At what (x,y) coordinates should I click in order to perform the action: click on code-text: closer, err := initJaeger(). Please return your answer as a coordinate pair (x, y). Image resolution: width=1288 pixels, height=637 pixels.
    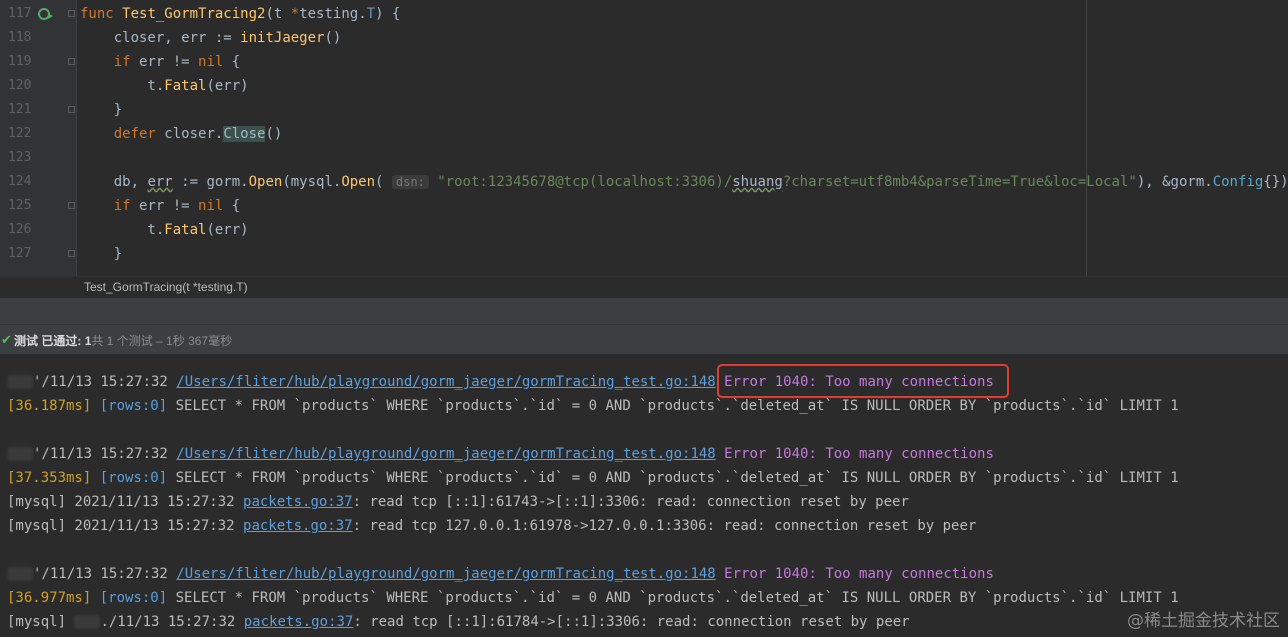
    Looking at the image, I should click on (211, 38).